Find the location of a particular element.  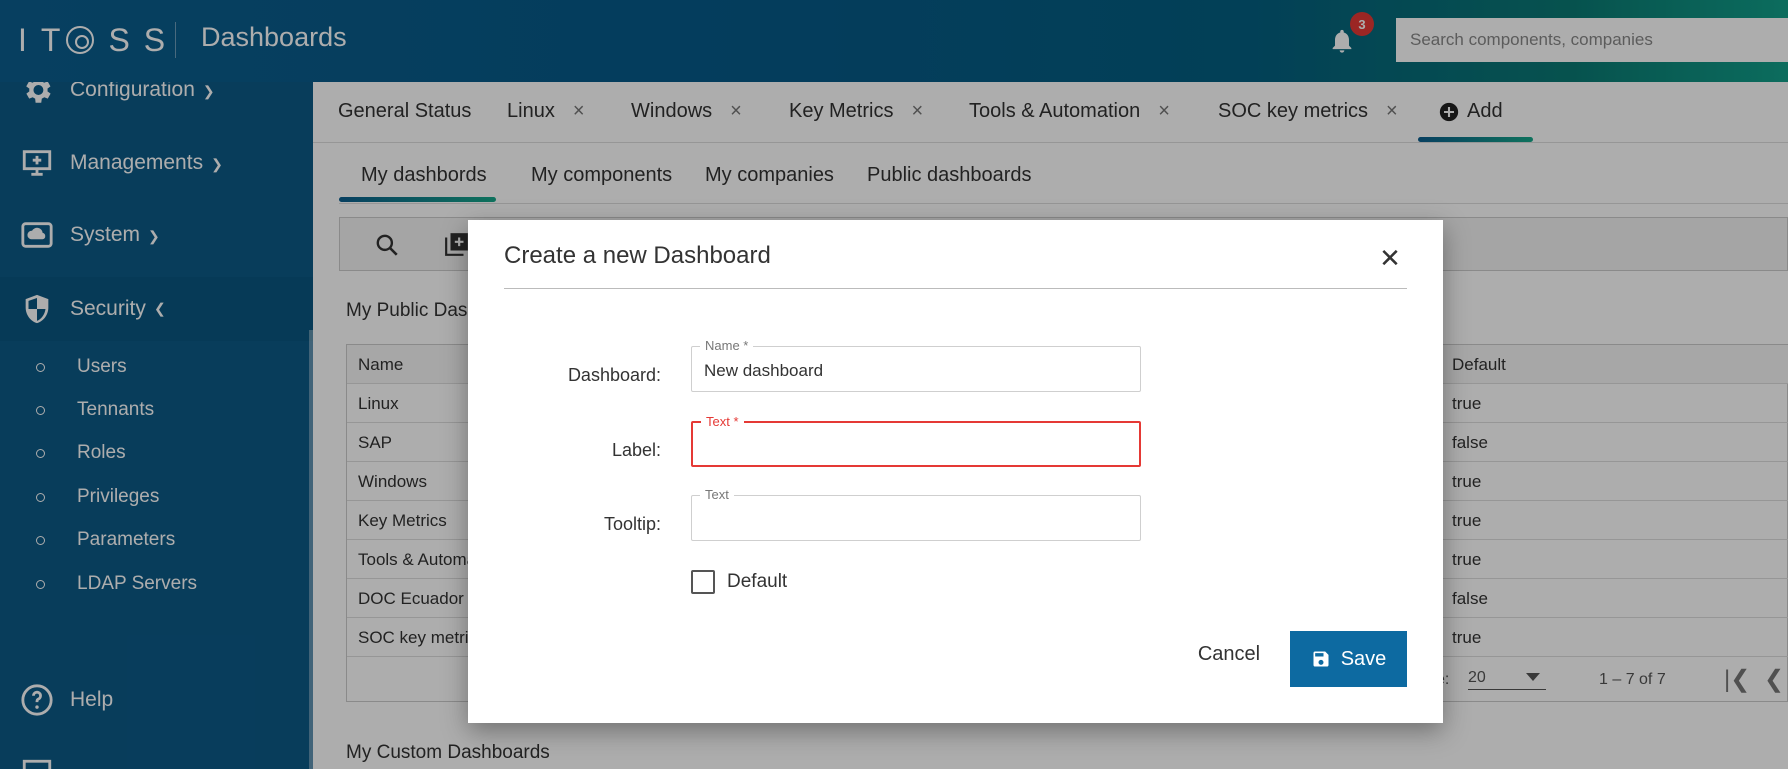

default-checkbox-row: Default is located at coordinates (739, 582).